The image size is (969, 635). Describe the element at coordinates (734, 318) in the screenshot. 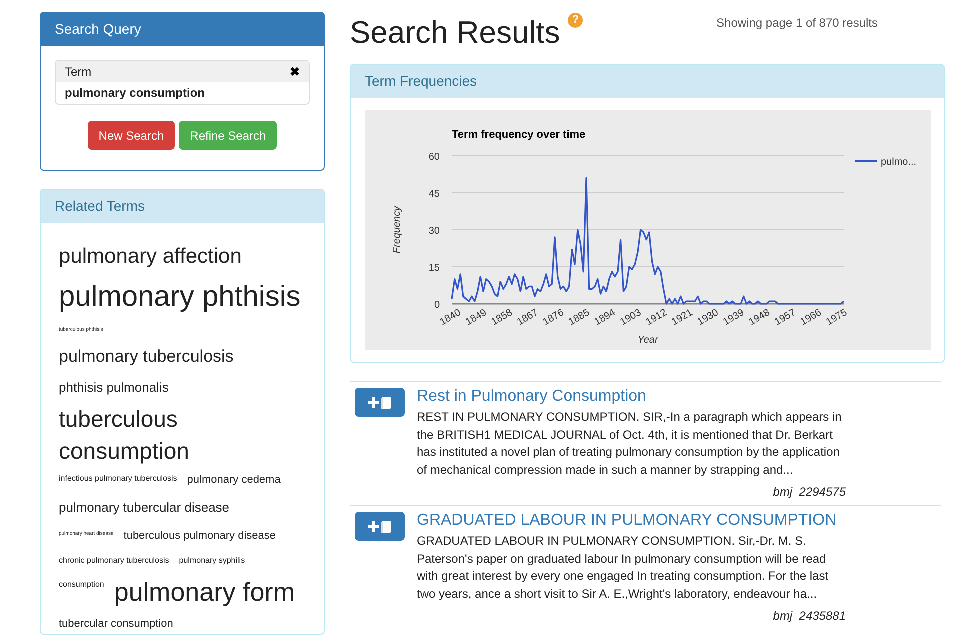

I see `x-tick-label: 1939` at that location.